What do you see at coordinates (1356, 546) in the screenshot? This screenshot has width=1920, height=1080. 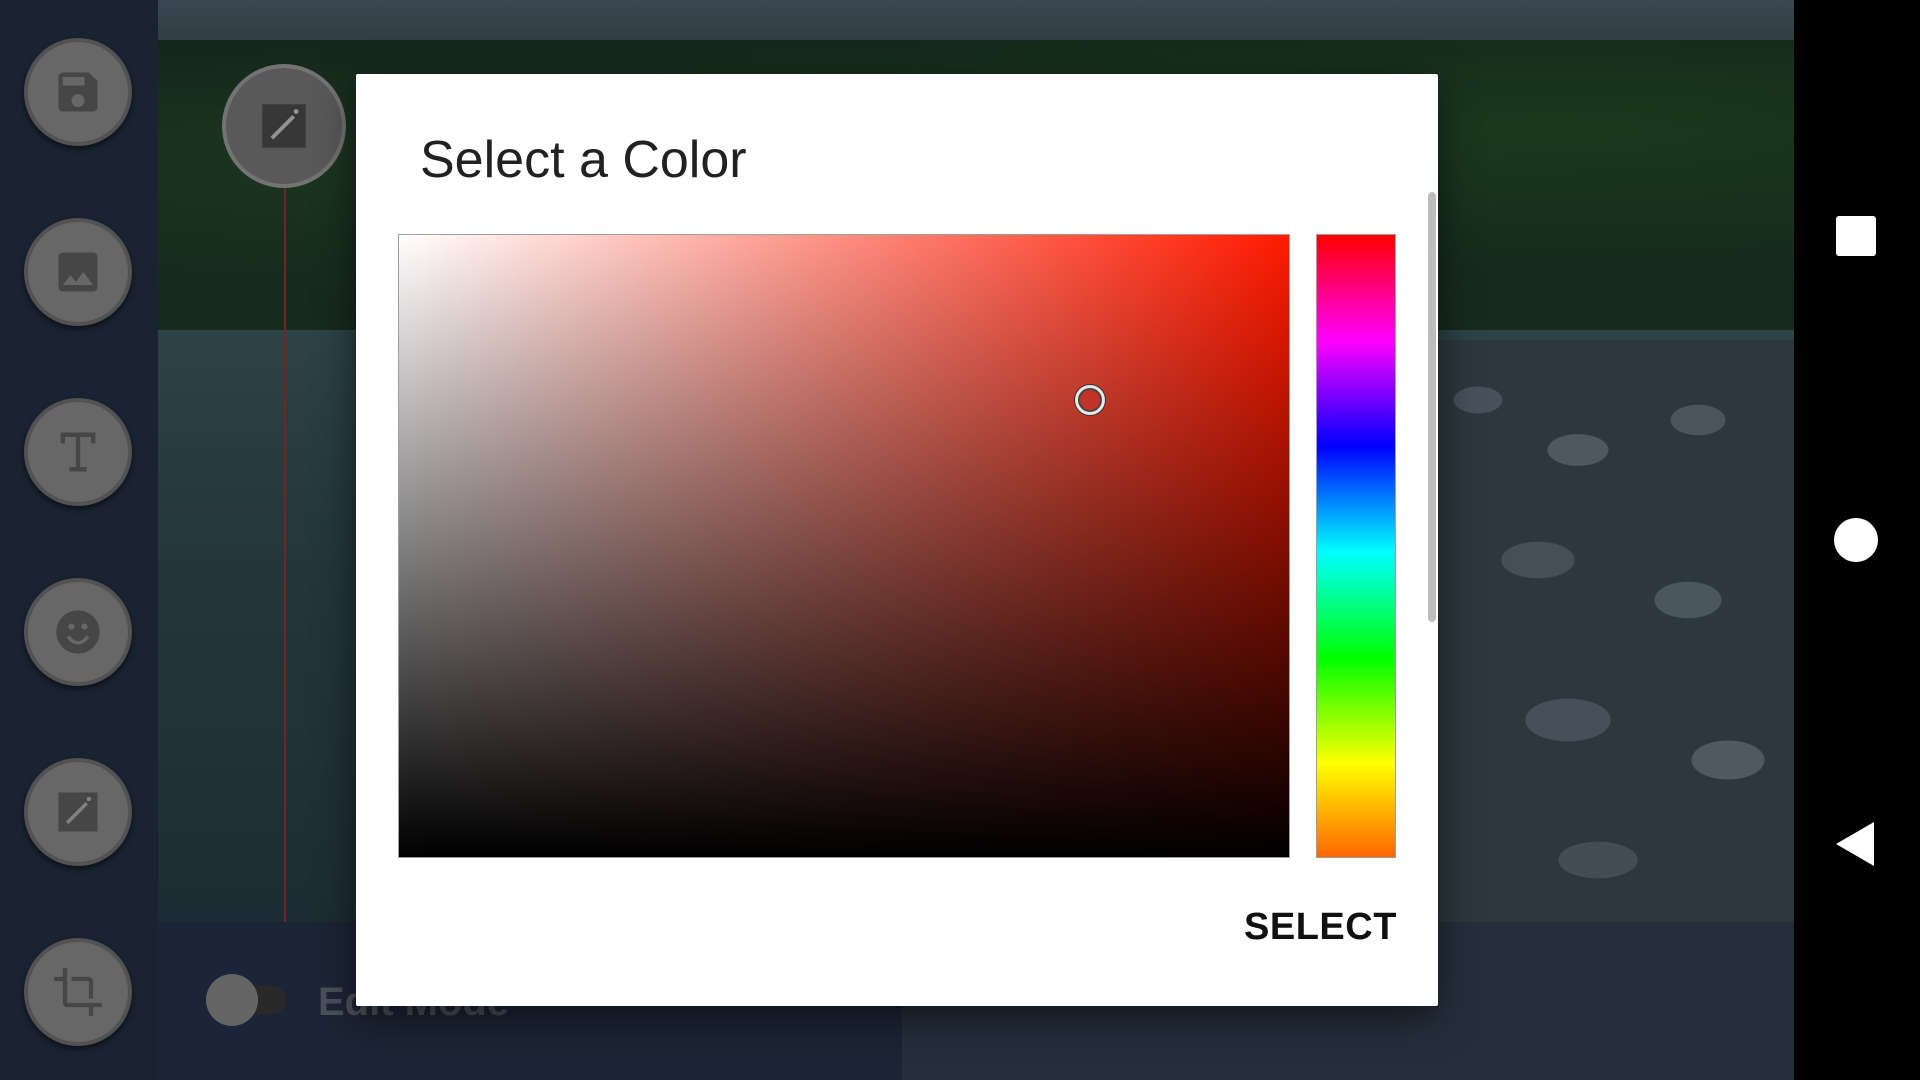 I see `hue-slider` at bounding box center [1356, 546].